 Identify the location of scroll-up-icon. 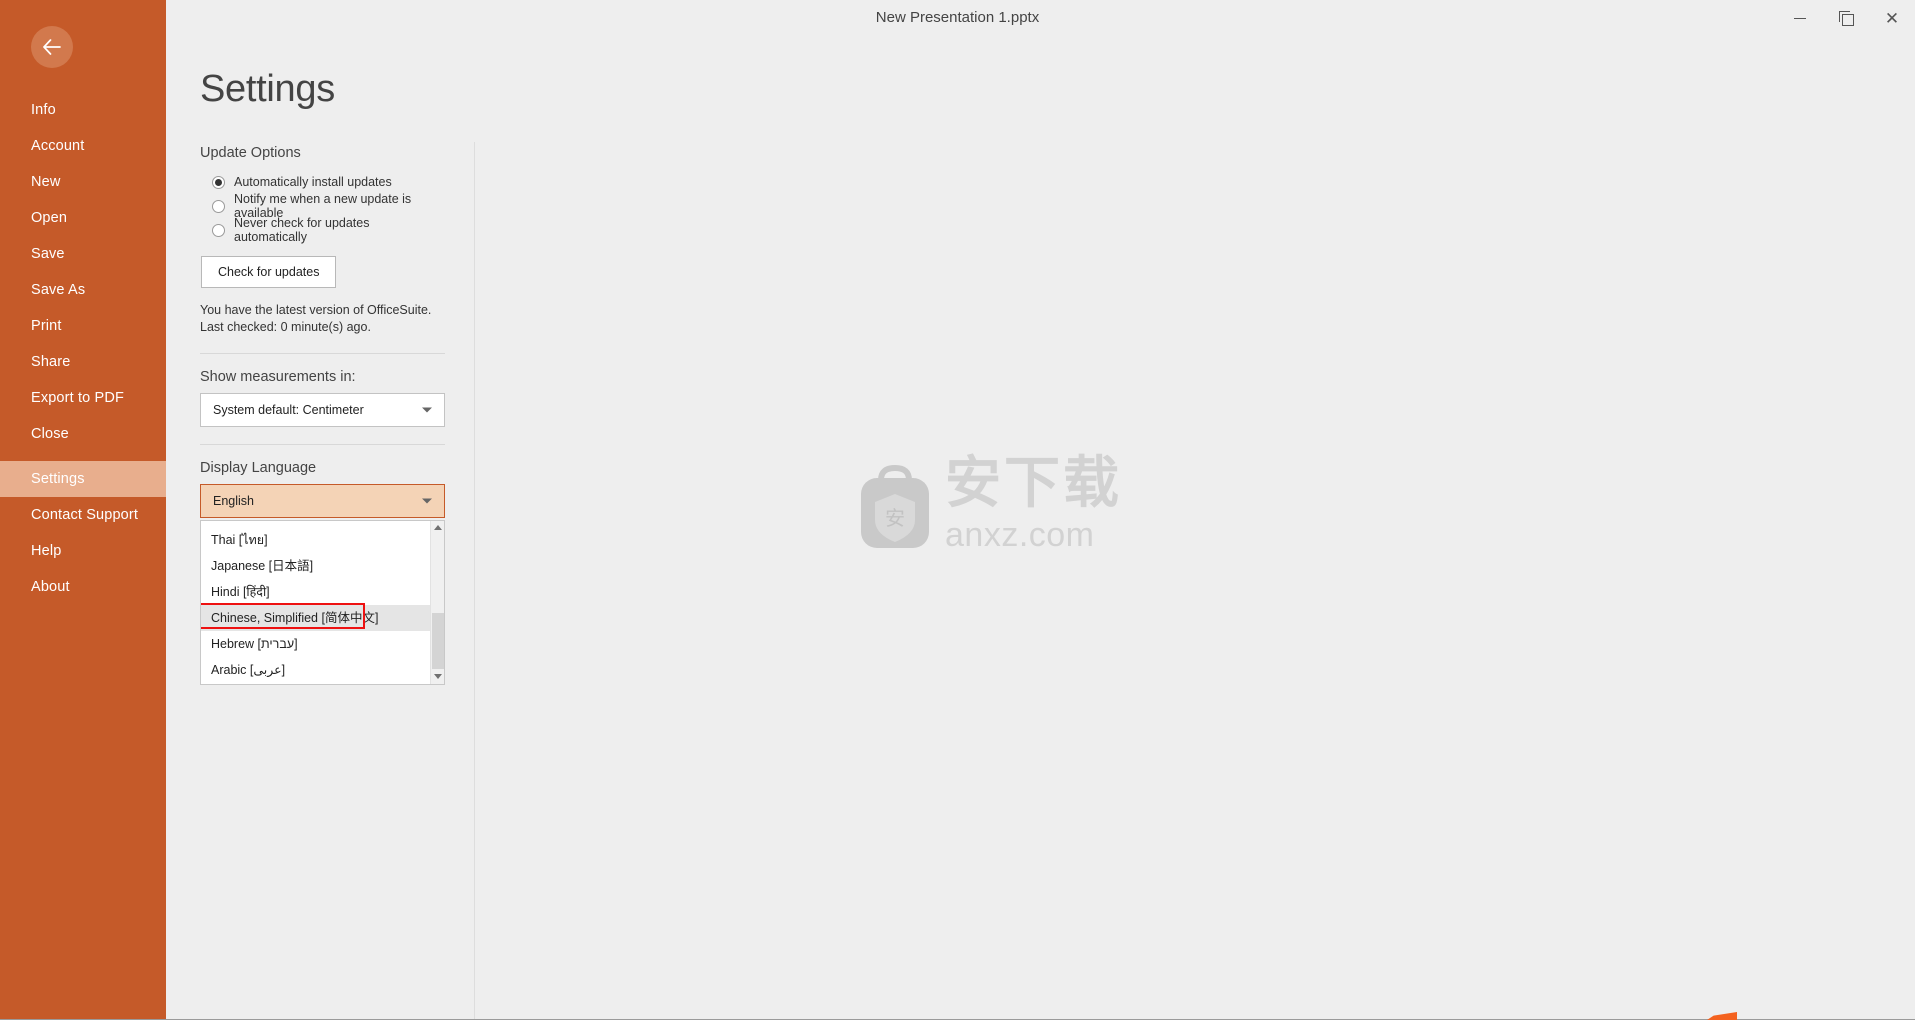
(438, 528).